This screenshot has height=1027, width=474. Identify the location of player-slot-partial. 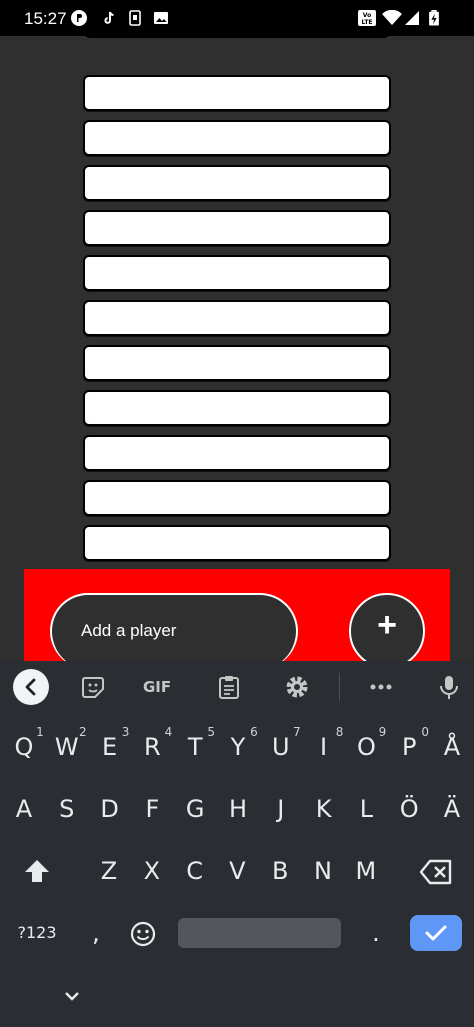
(237, 37).